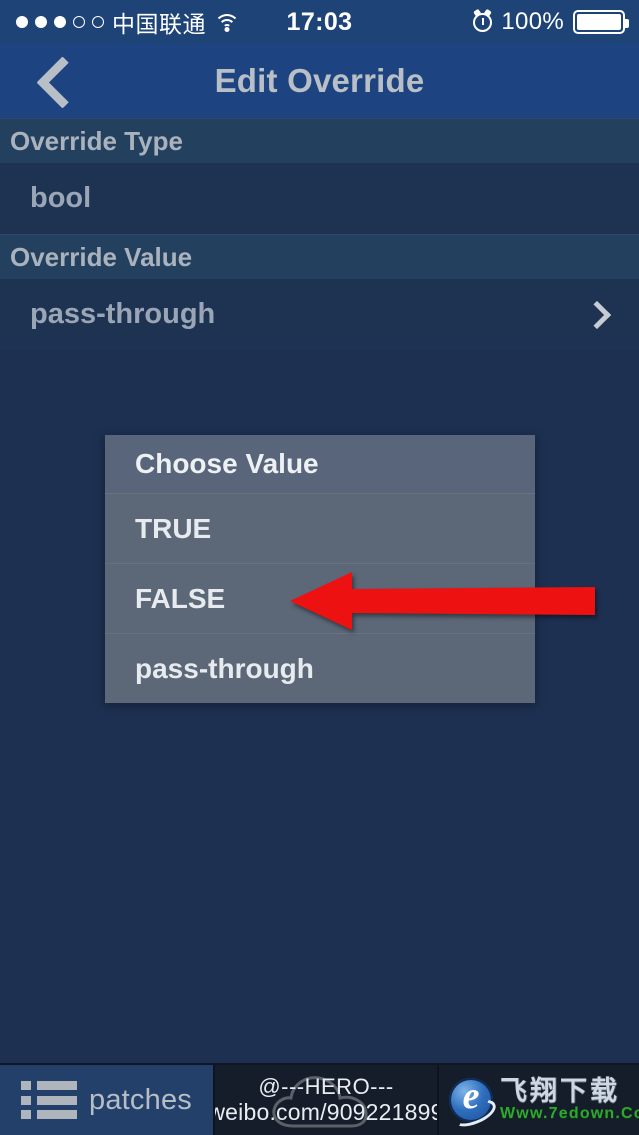 The image size is (639, 1135). What do you see at coordinates (320, 464) in the screenshot?
I see `dialog-title: Choose Value` at bounding box center [320, 464].